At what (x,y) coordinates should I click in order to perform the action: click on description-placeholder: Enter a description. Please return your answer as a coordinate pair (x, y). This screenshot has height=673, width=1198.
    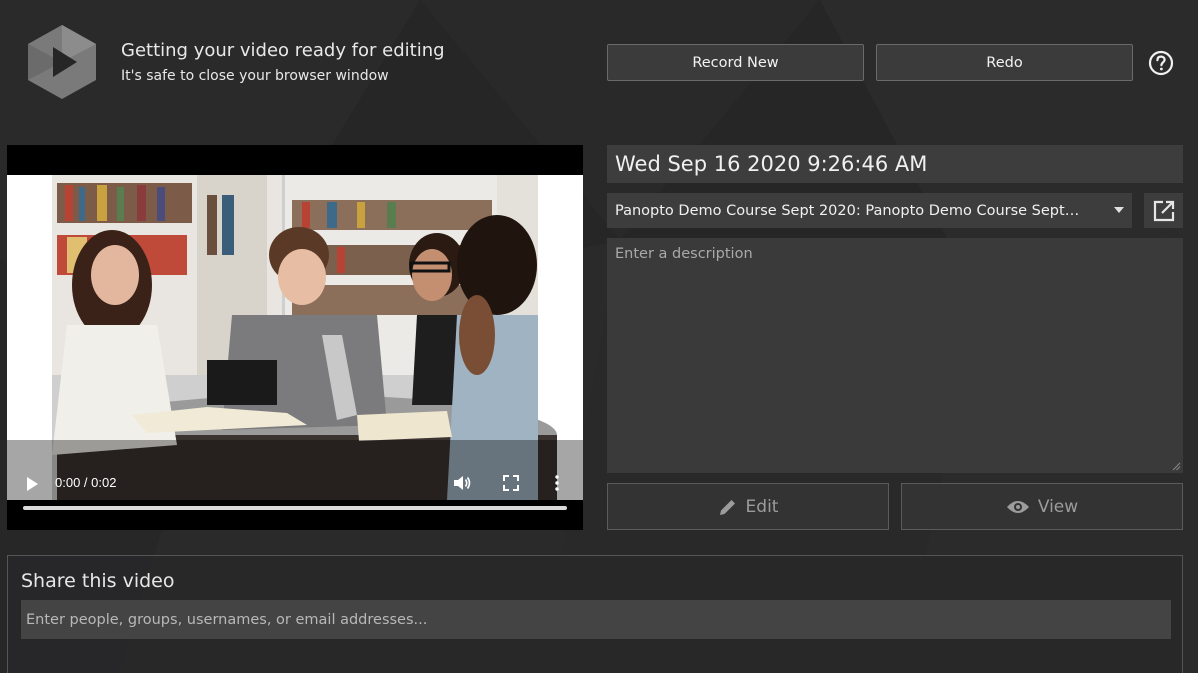
    Looking at the image, I should click on (684, 254).